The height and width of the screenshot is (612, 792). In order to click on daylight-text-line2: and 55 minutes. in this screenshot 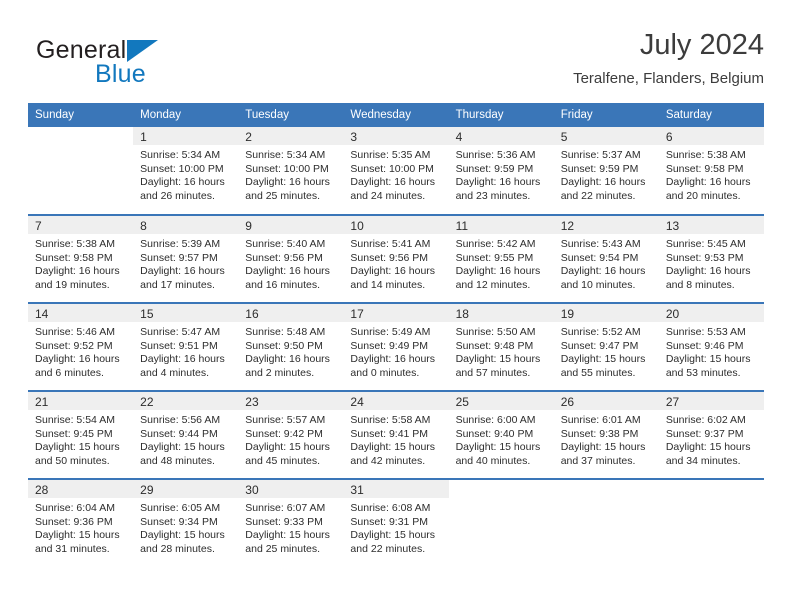, I will do `click(598, 372)`.